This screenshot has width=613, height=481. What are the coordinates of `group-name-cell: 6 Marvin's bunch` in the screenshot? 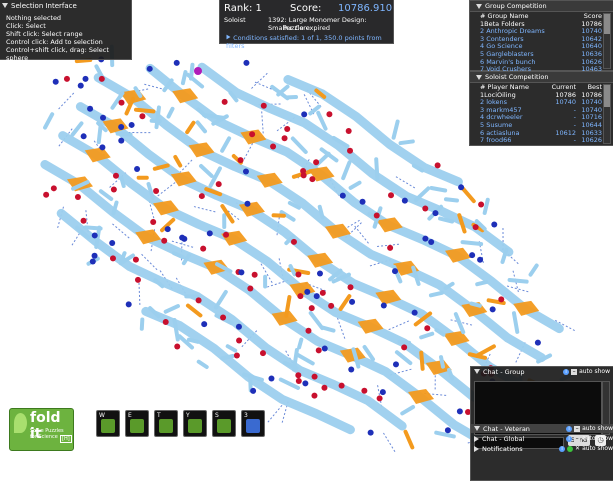 It's located at (526, 63).